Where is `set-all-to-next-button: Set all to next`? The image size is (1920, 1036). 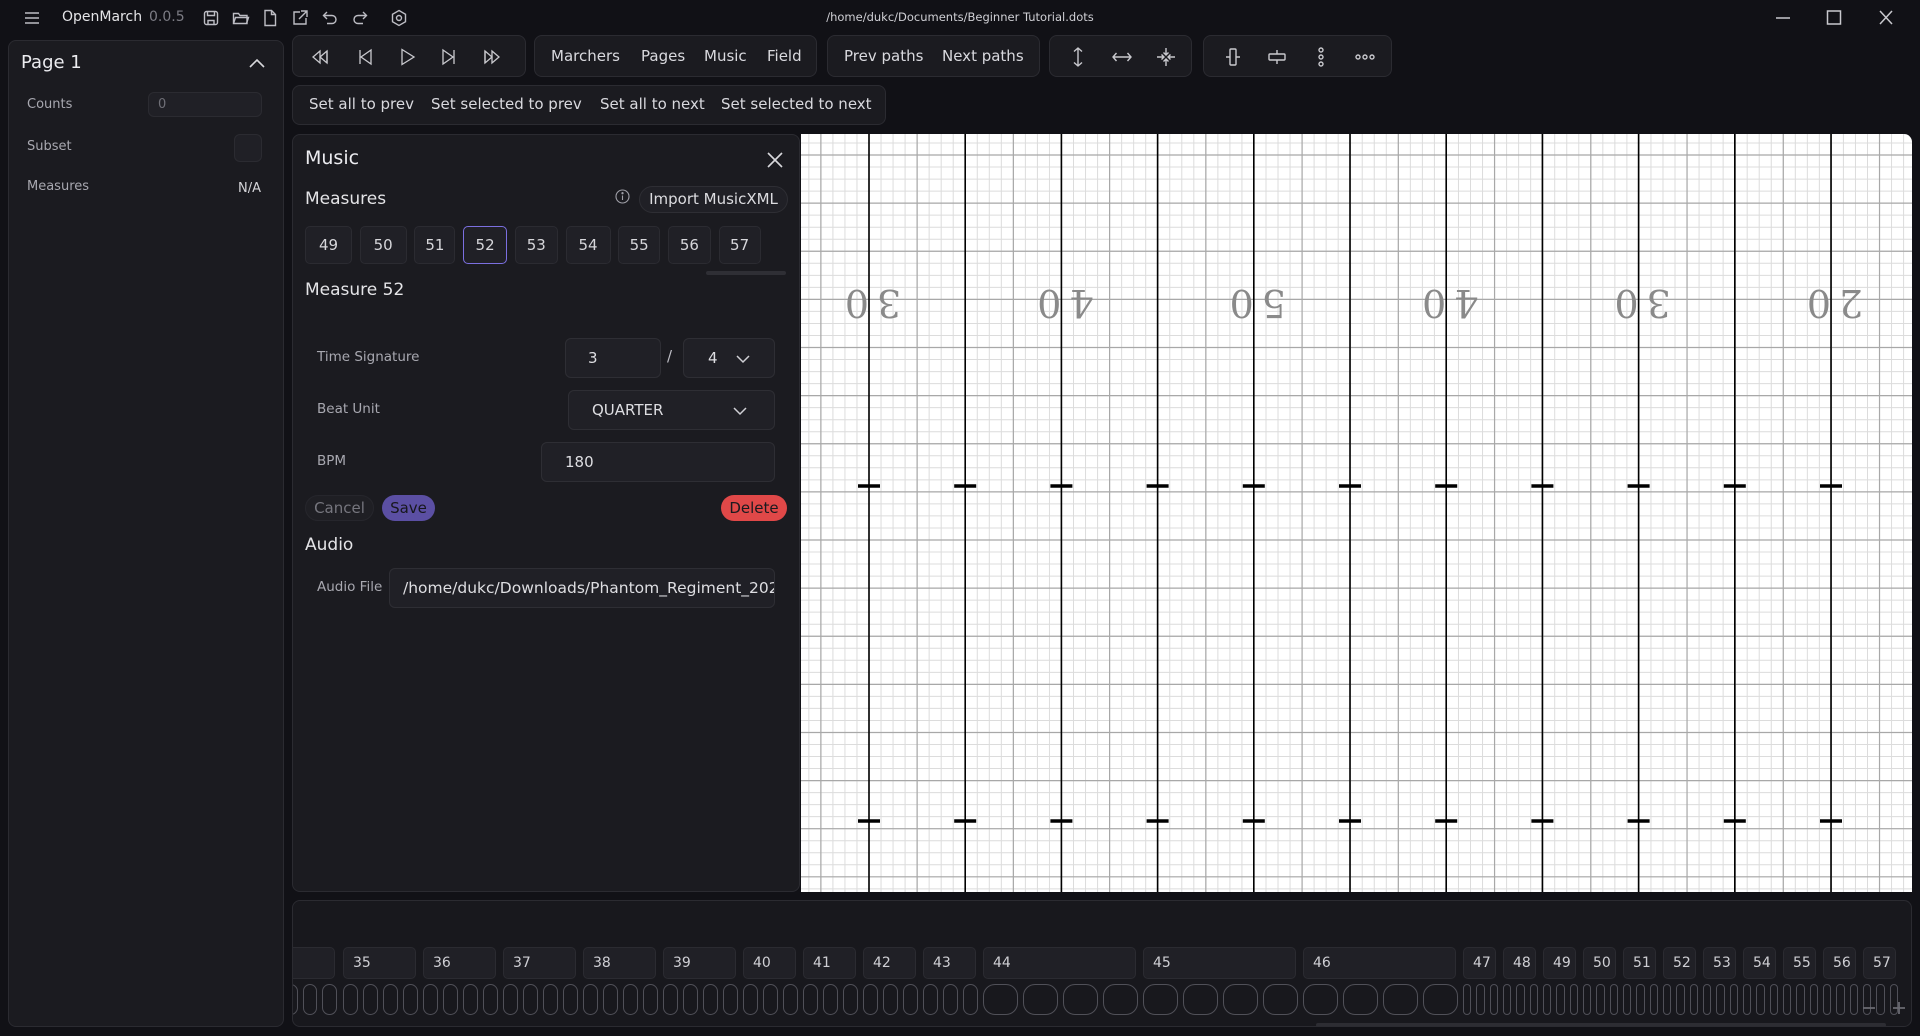
set-all-to-next-button: Set all to next is located at coordinates (652, 104).